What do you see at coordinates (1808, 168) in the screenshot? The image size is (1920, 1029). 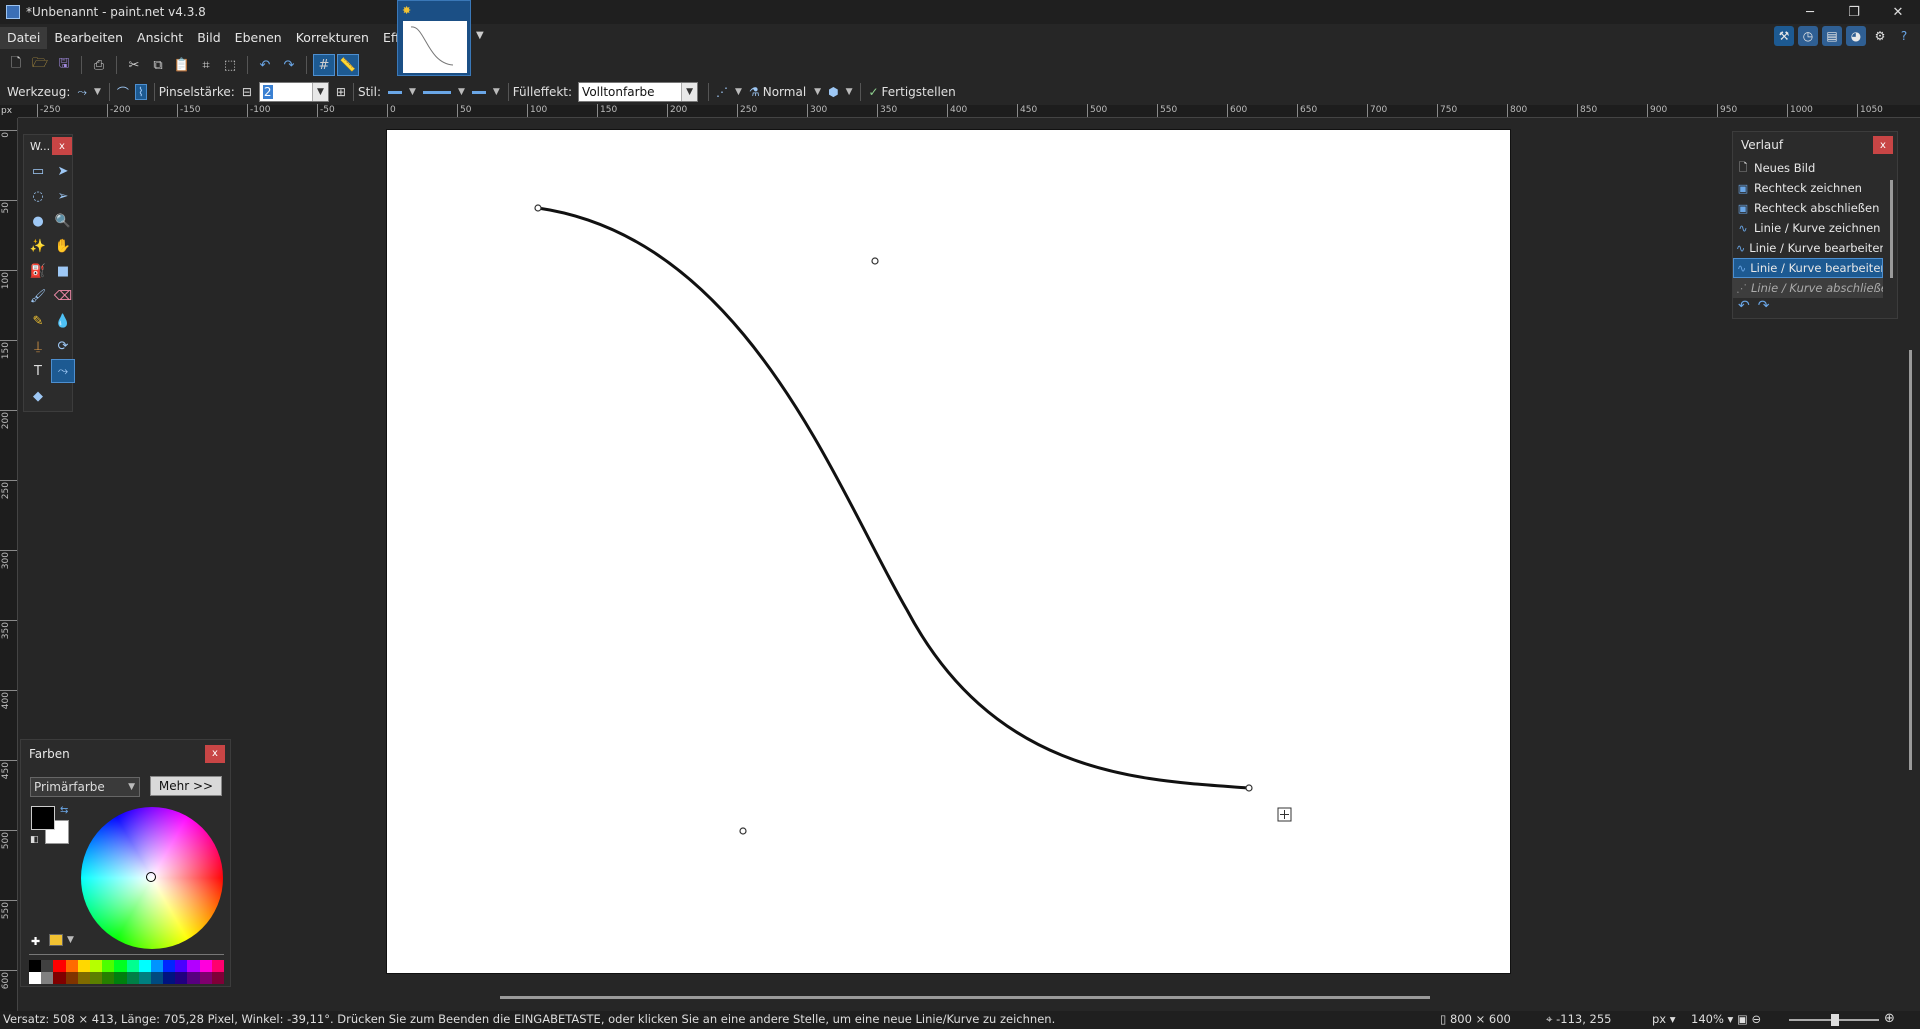 I see `history-item: 🗋 Neues Bild` at bounding box center [1808, 168].